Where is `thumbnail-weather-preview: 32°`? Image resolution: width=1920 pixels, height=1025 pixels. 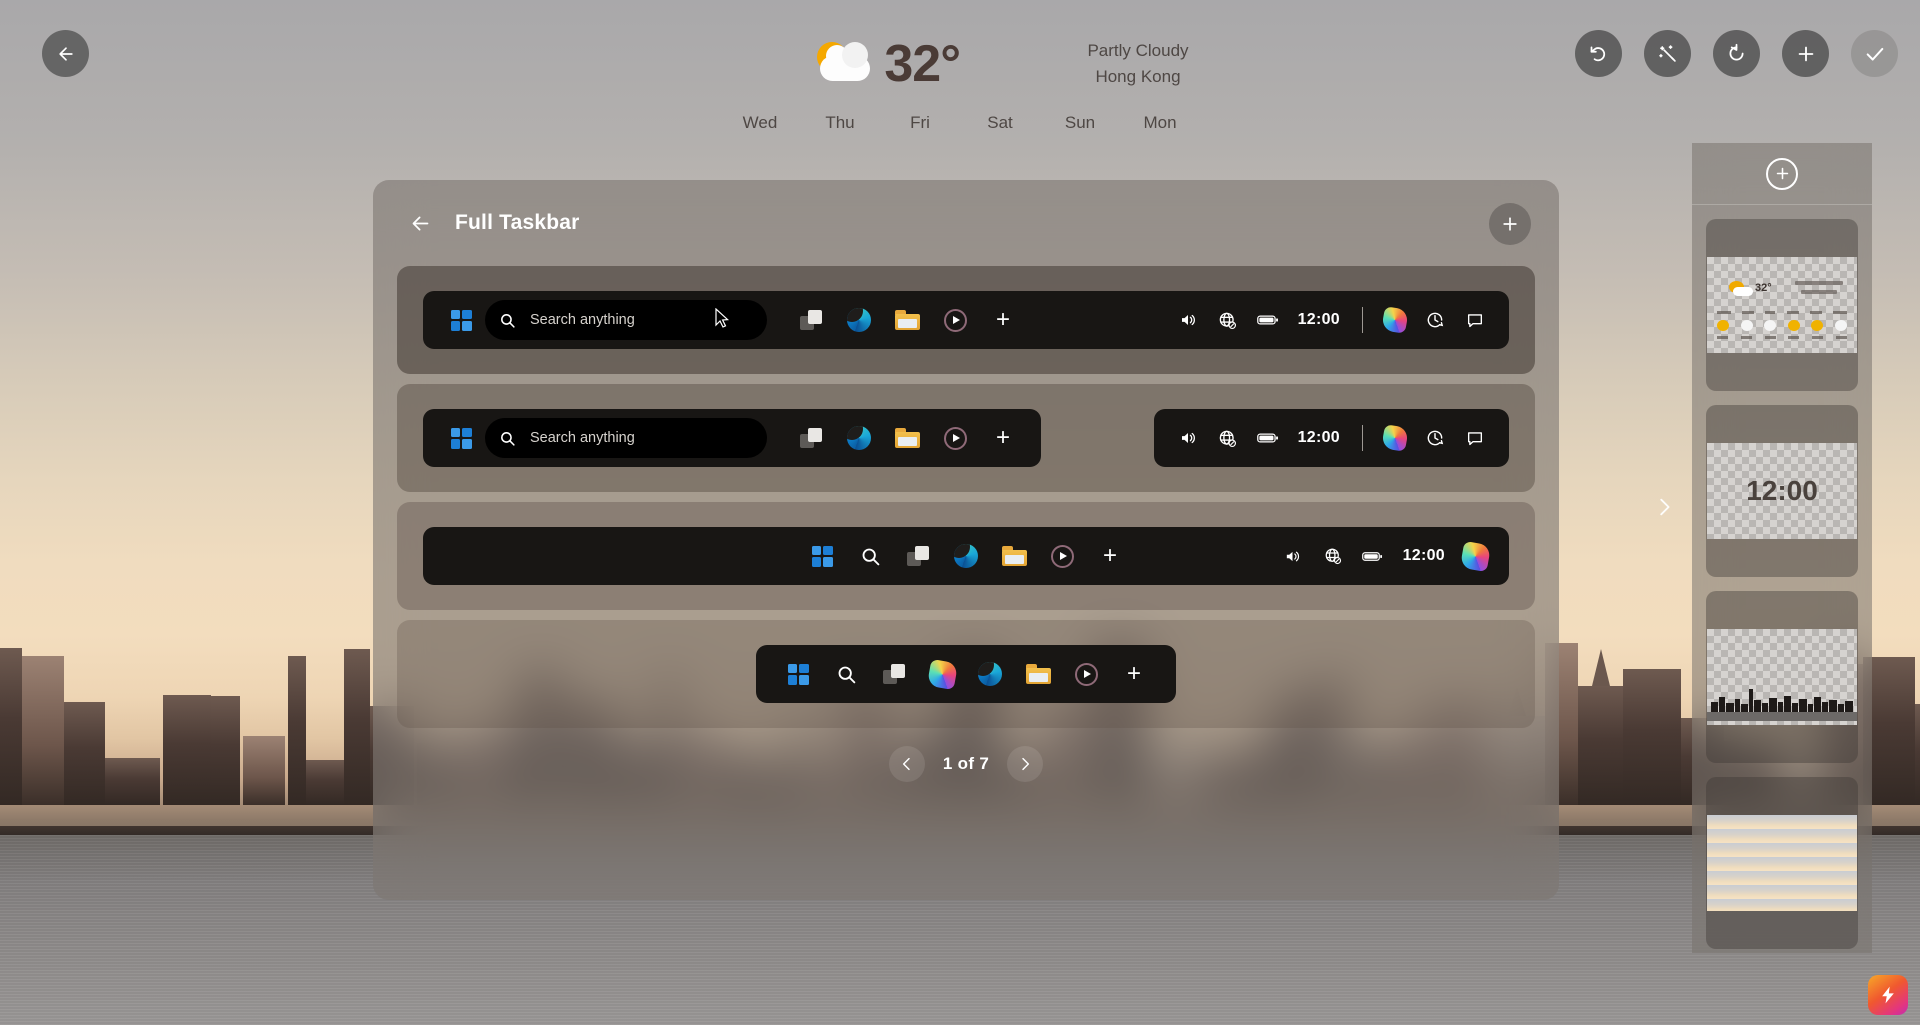
thumbnail-weather-preview: 32° is located at coordinates (1782, 305).